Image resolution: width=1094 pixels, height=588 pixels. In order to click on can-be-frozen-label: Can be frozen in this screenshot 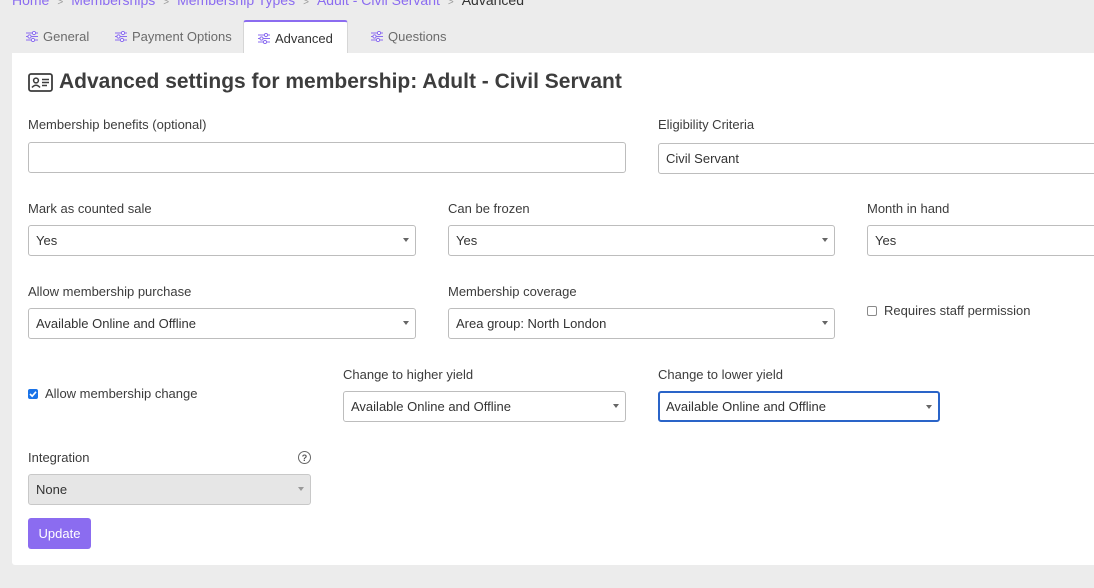, I will do `click(489, 208)`.